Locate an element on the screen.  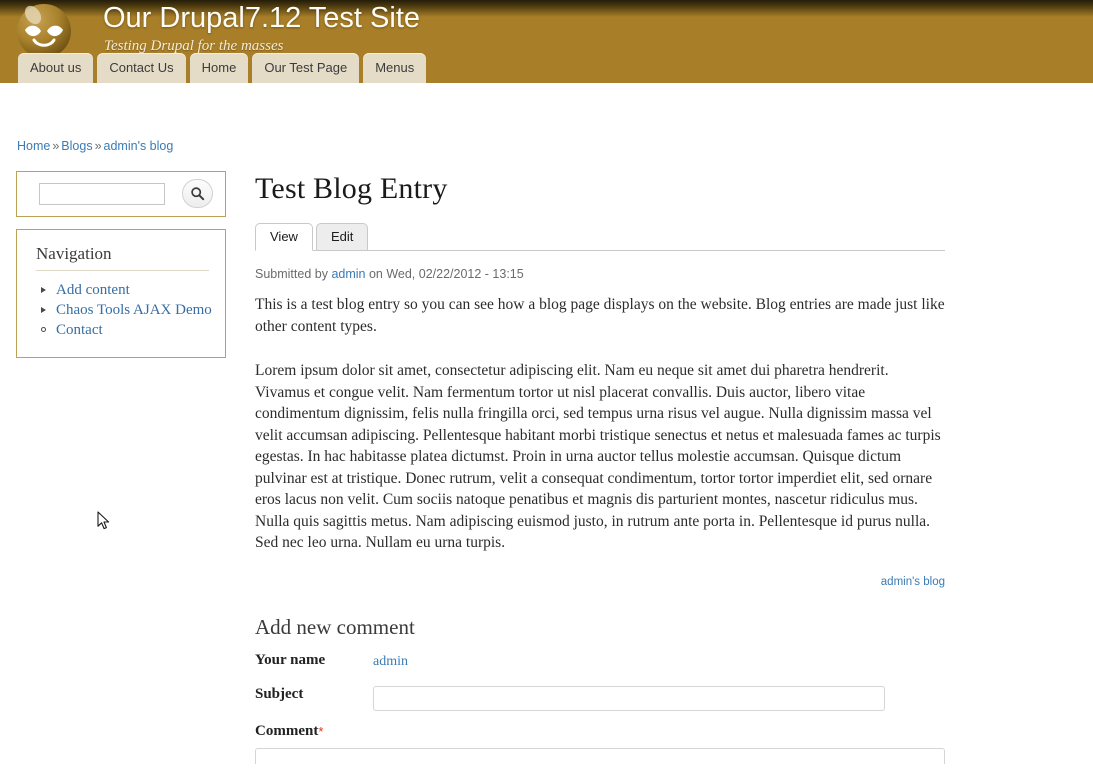
search-icon is located at coordinates (198, 194).